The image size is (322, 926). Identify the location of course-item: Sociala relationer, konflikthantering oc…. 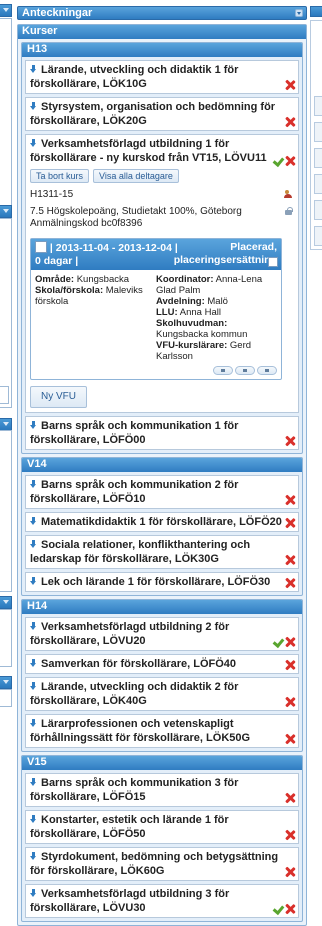
(162, 552).